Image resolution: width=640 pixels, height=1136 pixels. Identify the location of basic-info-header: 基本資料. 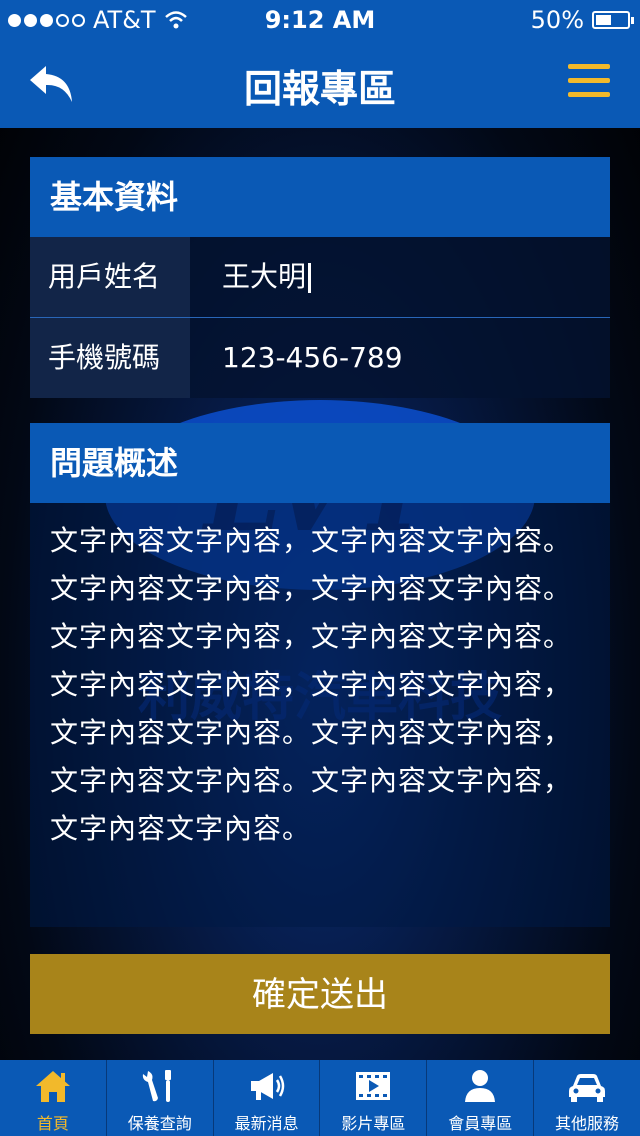
(320, 197).